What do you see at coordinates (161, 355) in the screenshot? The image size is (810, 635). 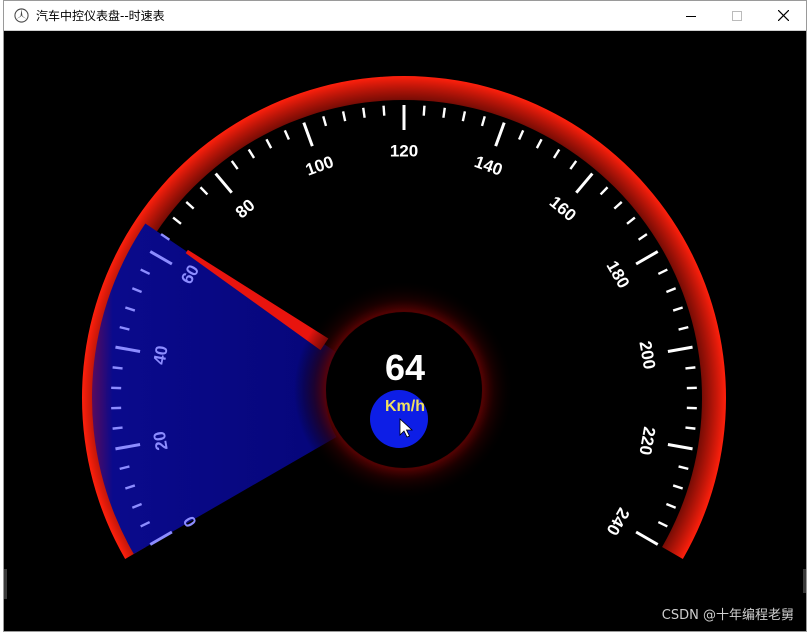 I see `tick-label: 40` at bounding box center [161, 355].